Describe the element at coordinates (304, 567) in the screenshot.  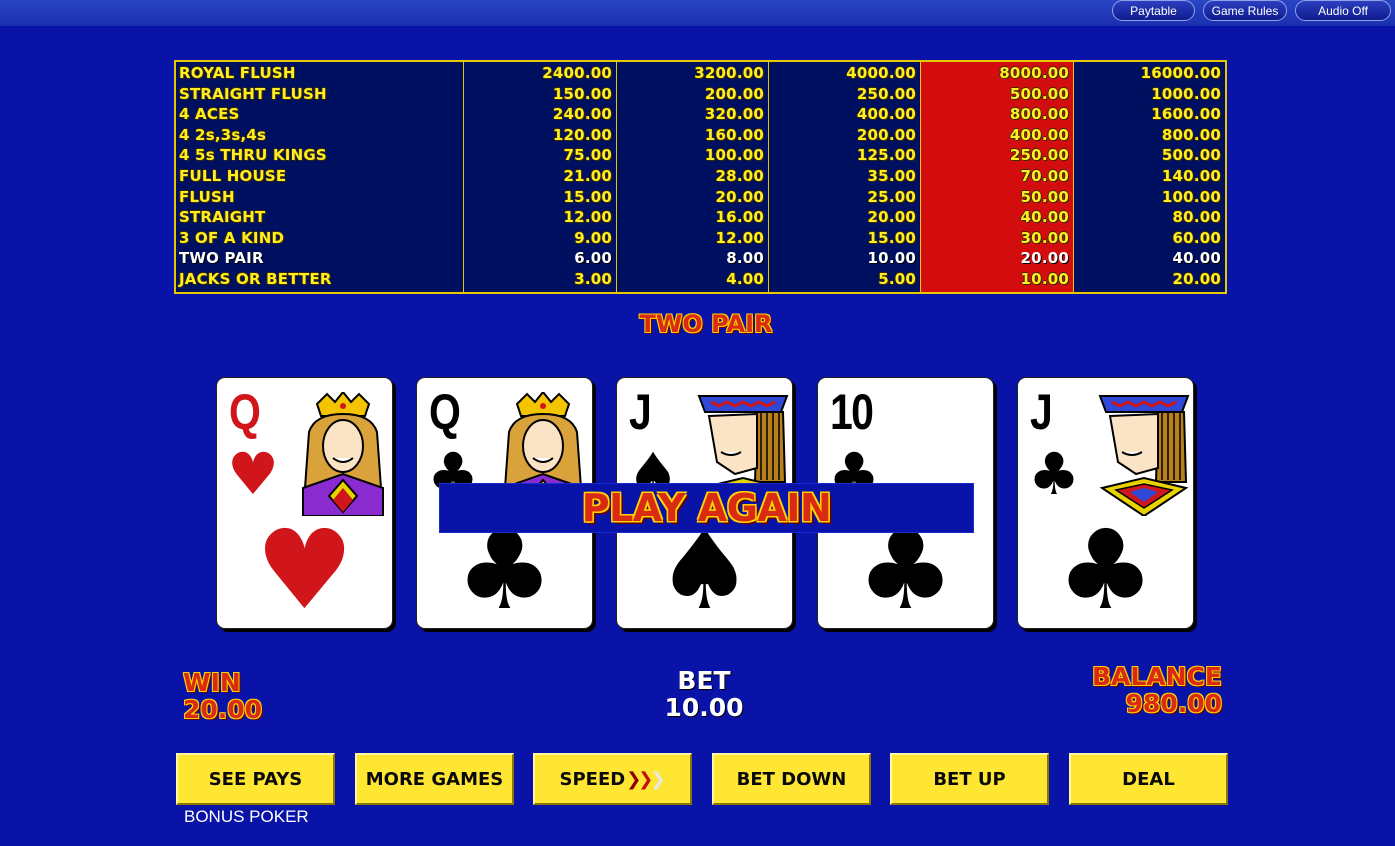
I see `heart-suit-large-icon: ♥` at that location.